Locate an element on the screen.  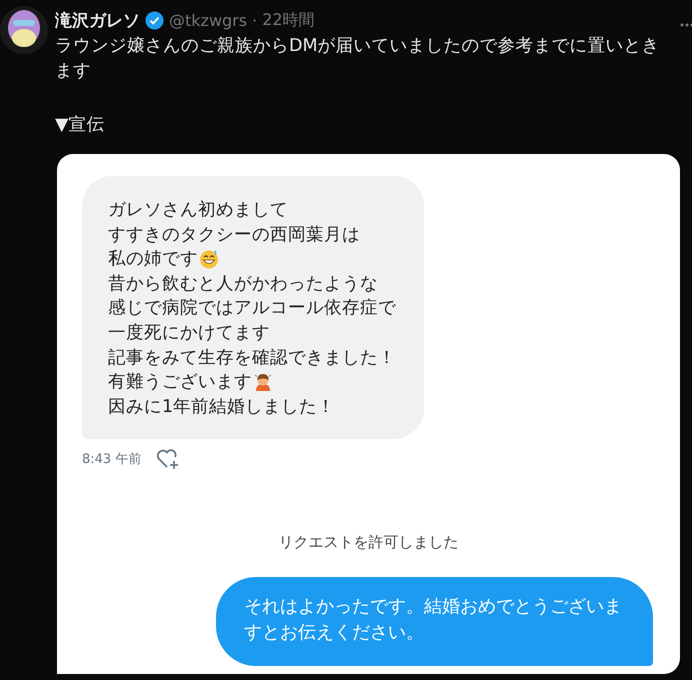
request-accepted-notice: リクエストを許可しました is located at coordinates (369, 542).